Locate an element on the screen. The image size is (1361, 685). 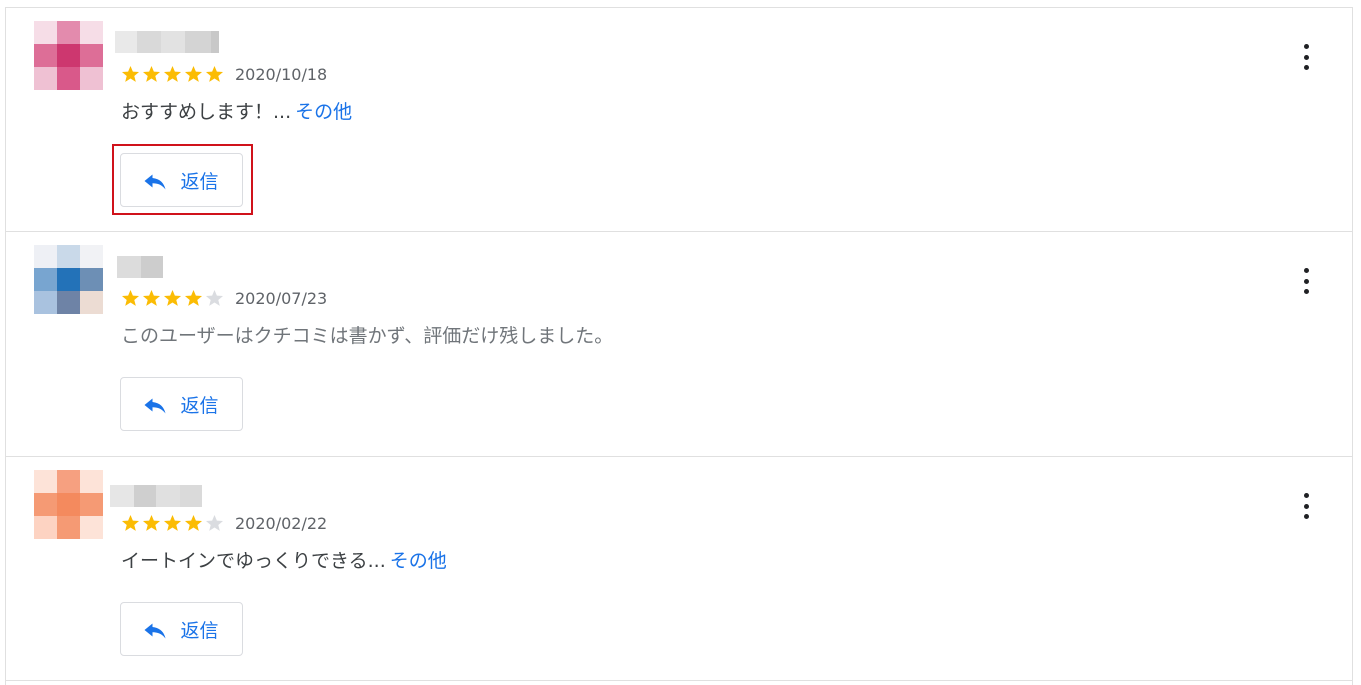
review-text: このユーザーはクチコミは書かず、評価だけ残しました。 is located at coordinates (367, 336).